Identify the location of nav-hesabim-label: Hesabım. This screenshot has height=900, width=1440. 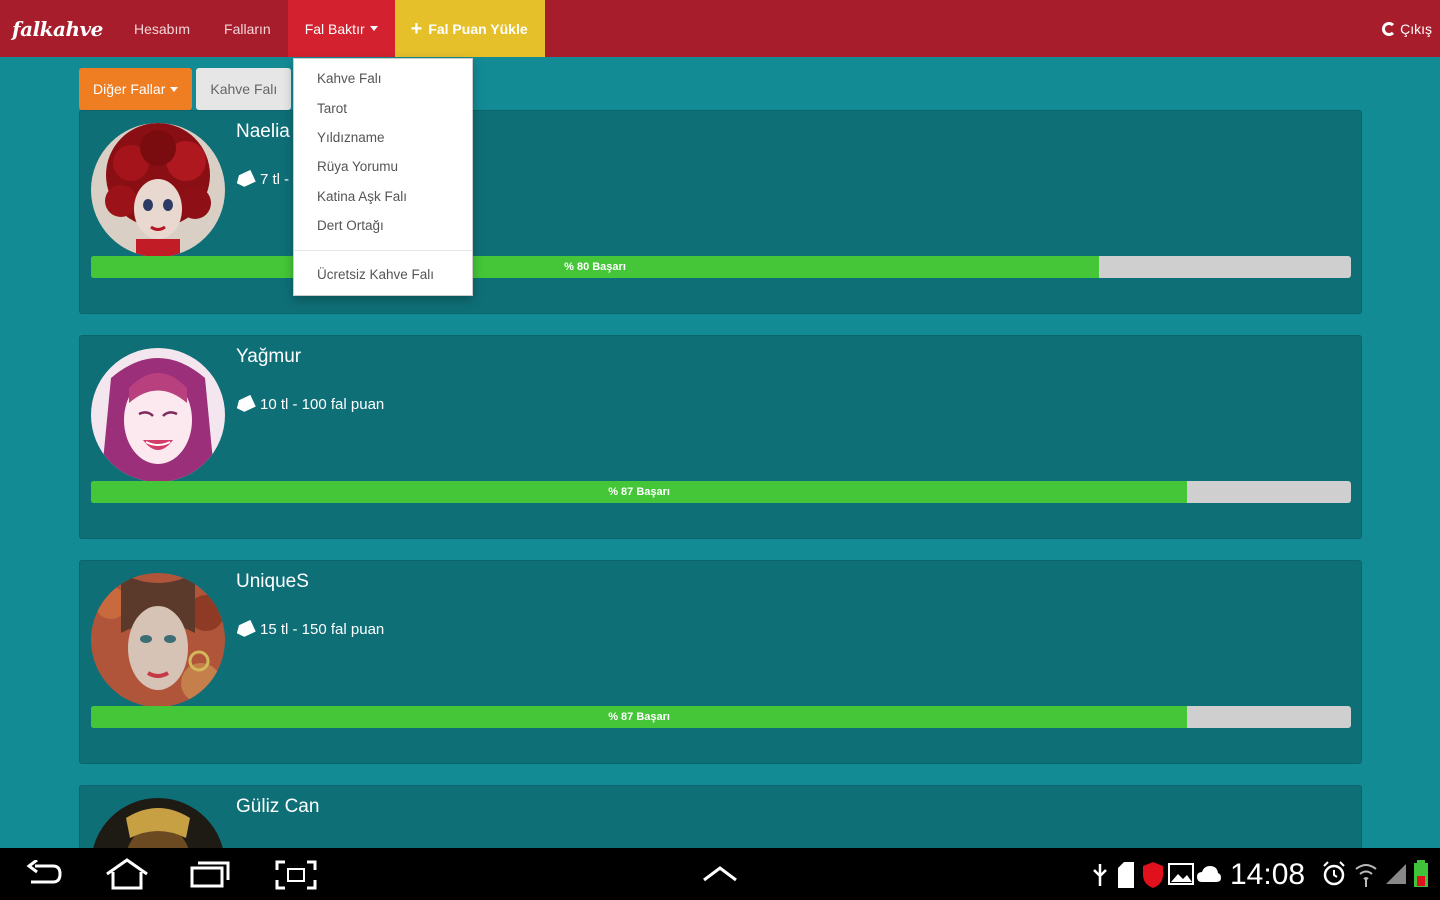
(162, 28).